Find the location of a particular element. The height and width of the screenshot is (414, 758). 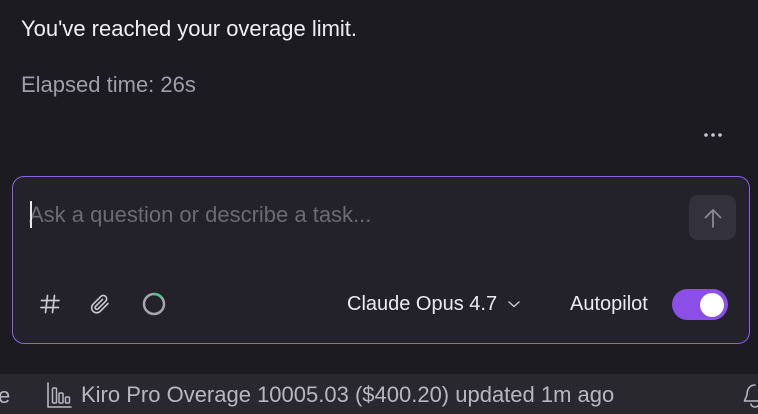

autopilot-toggle is located at coordinates (700, 304).